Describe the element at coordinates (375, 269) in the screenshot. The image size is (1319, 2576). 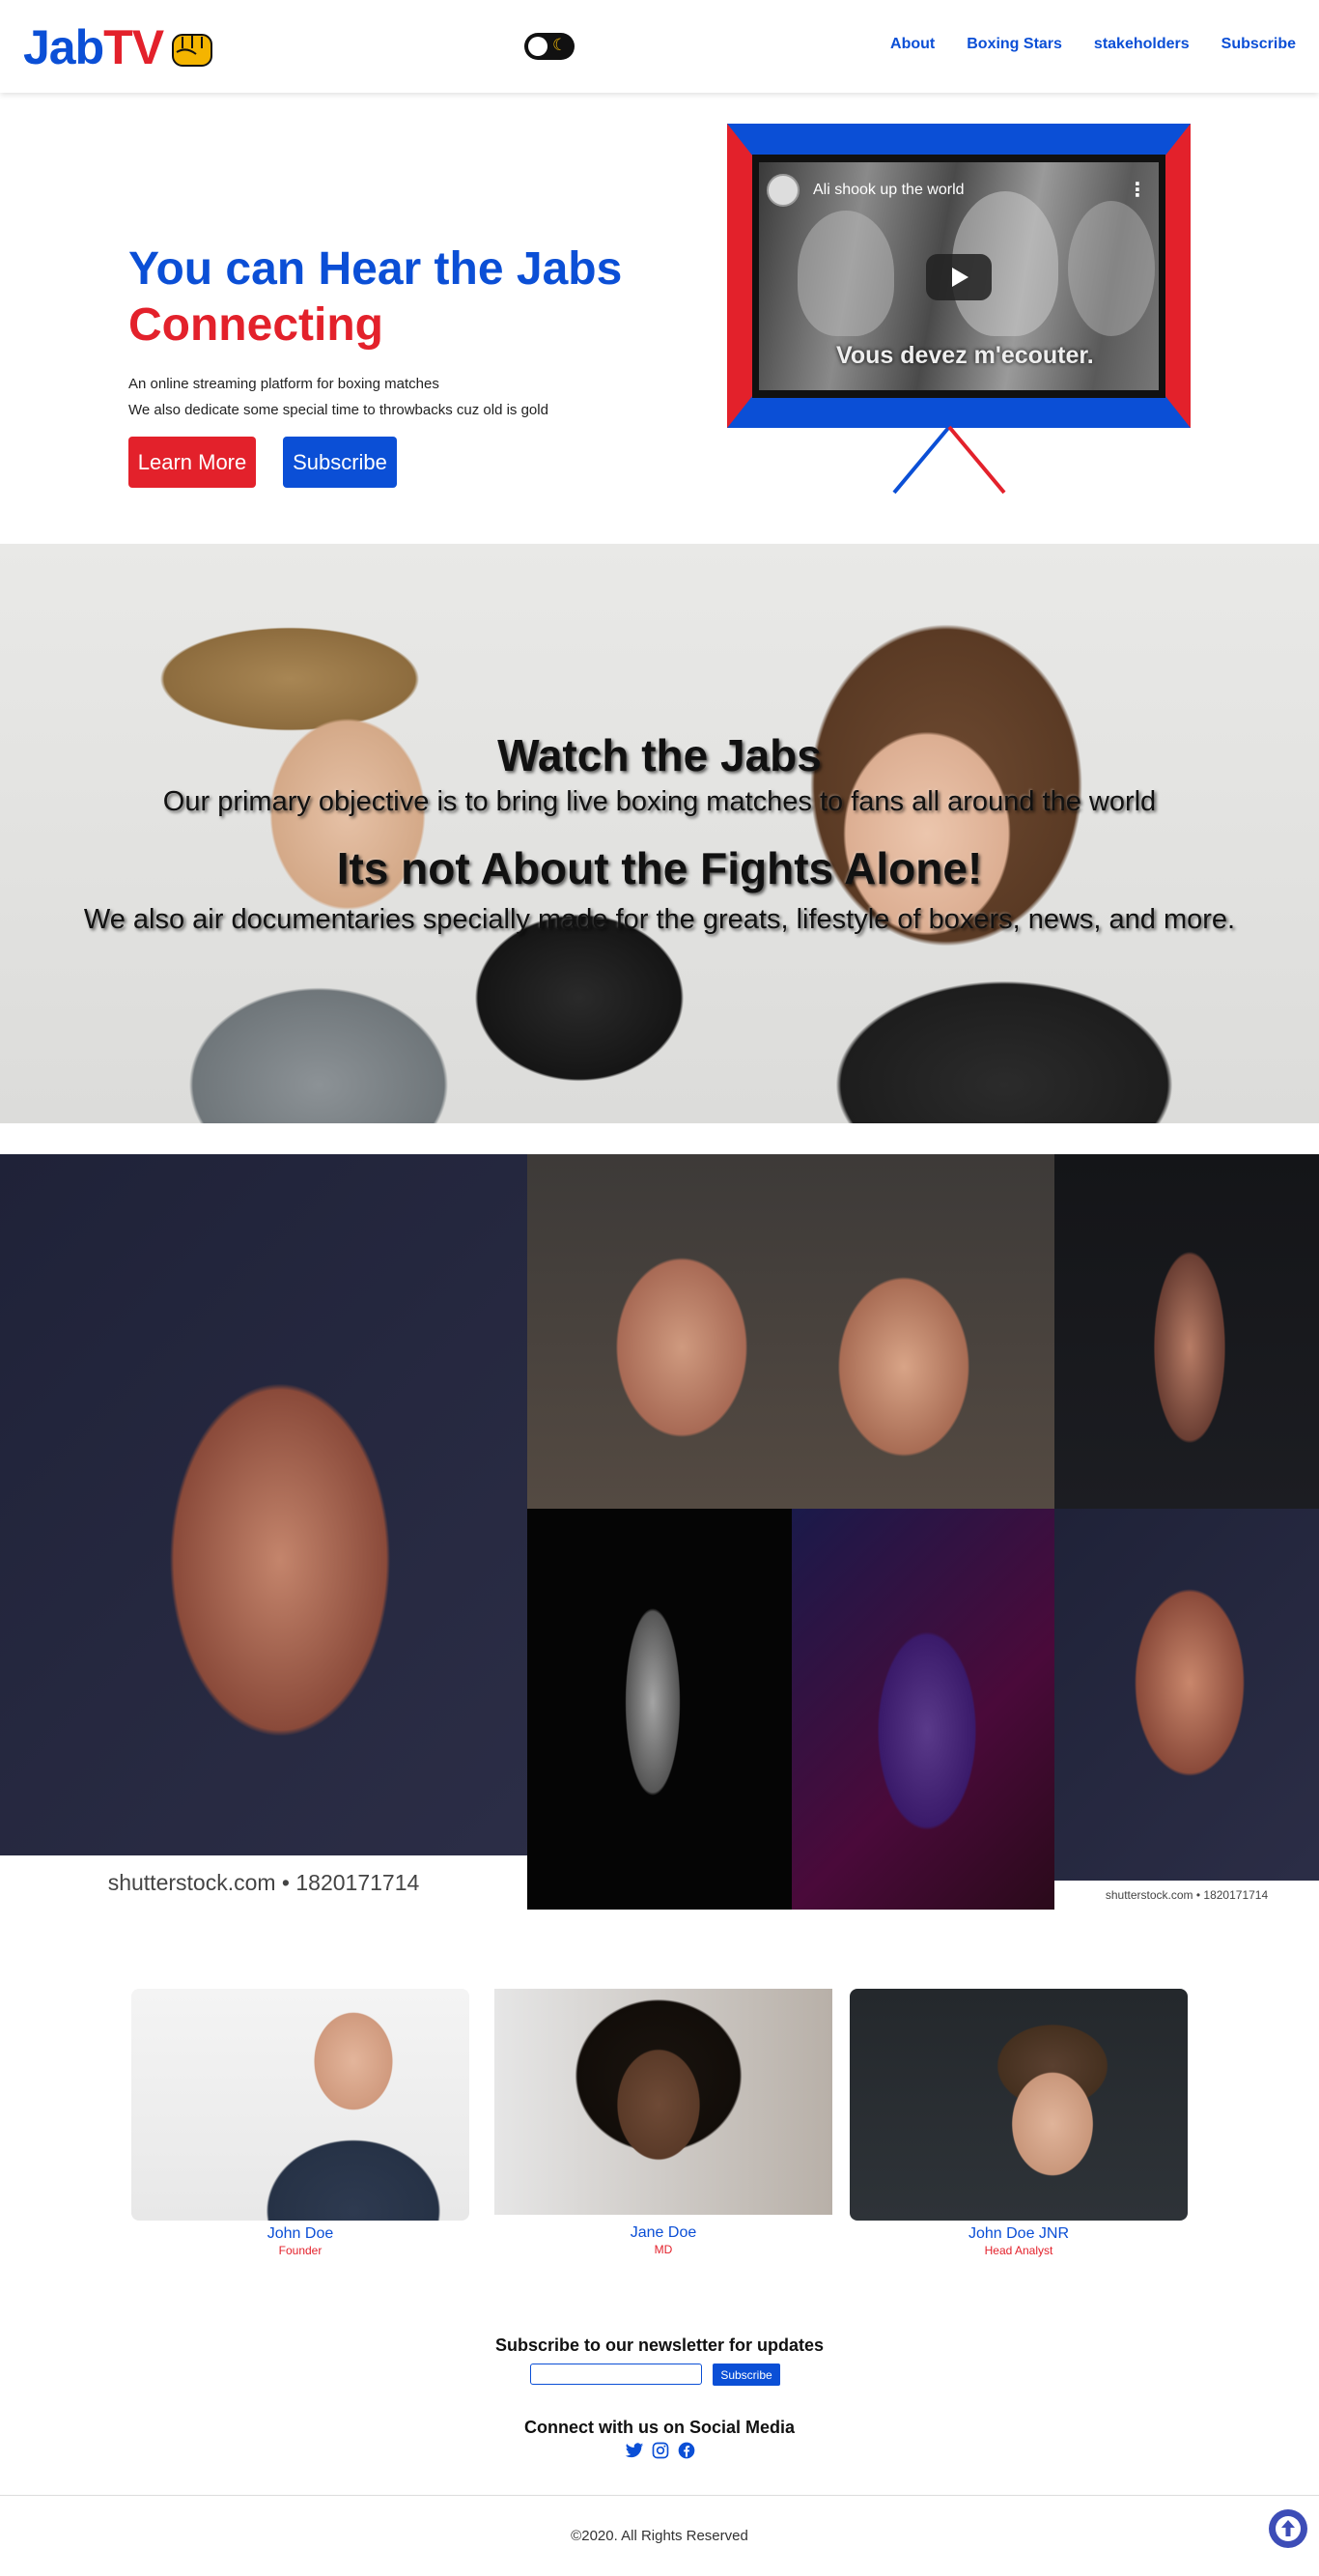
I see `hero-heading-line1: You can Hear the Jabs` at that location.